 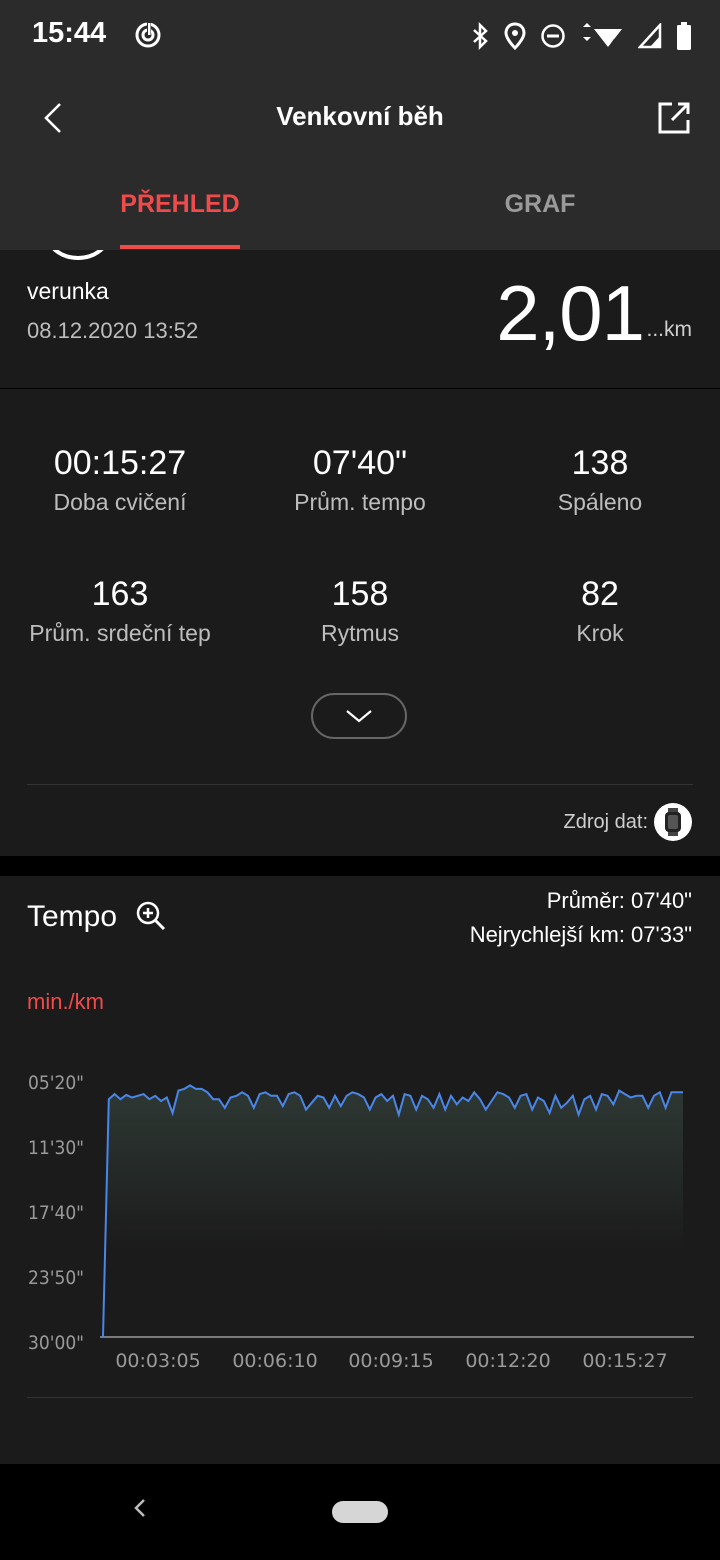 I want to click on stat-value: 138, so click(x=600, y=463).